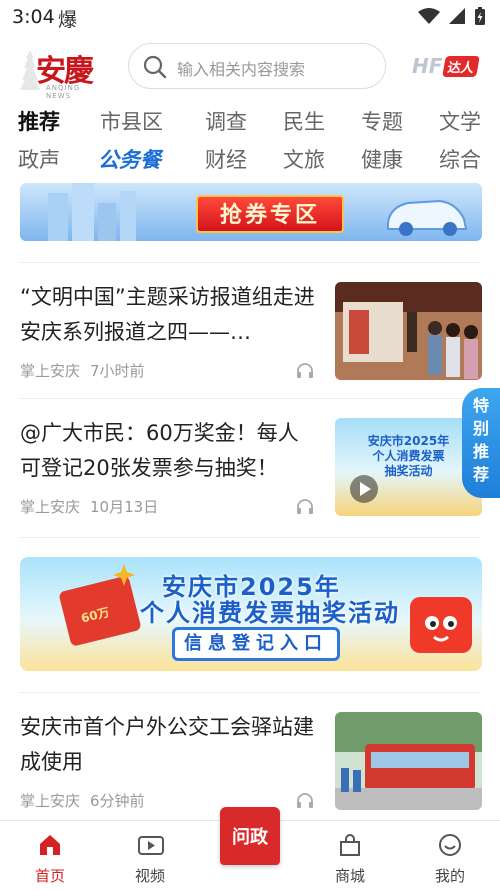  Describe the element at coordinates (89, 506) in the screenshot. I see `news-meta: 掌上安庆 10月13日` at that location.